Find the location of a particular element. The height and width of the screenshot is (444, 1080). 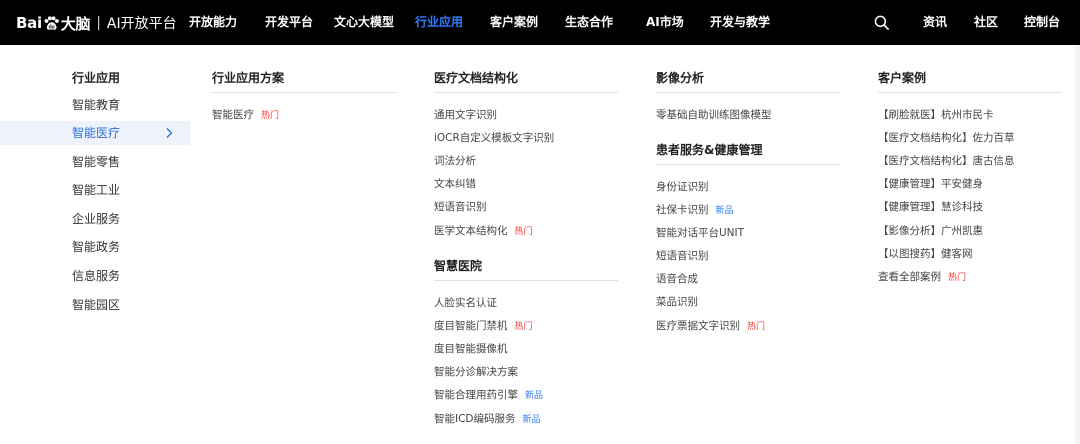

left-menu-item-healthcare: 智能医疗 is located at coordinates (95, 133).